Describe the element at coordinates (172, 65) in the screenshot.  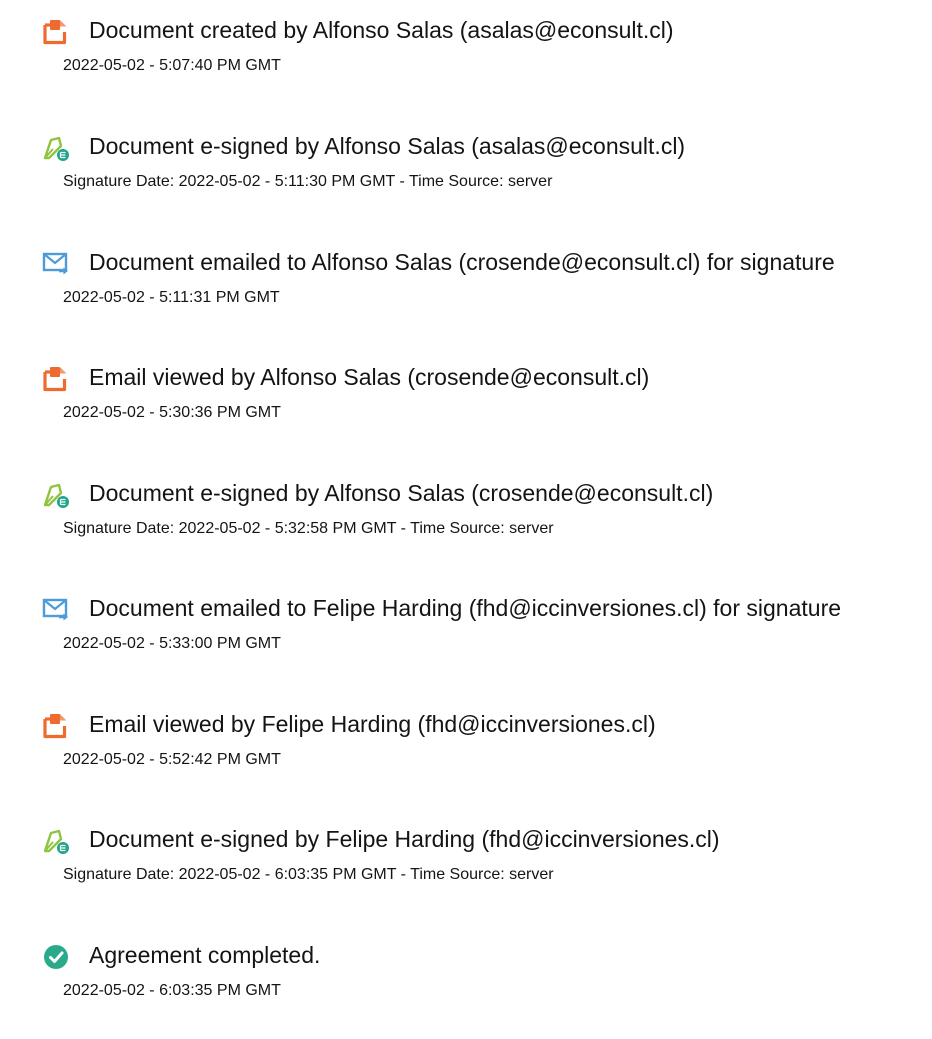
I see `event-timestamp: 2022-05-02 - 5:07:40 PM GMT` at that location.